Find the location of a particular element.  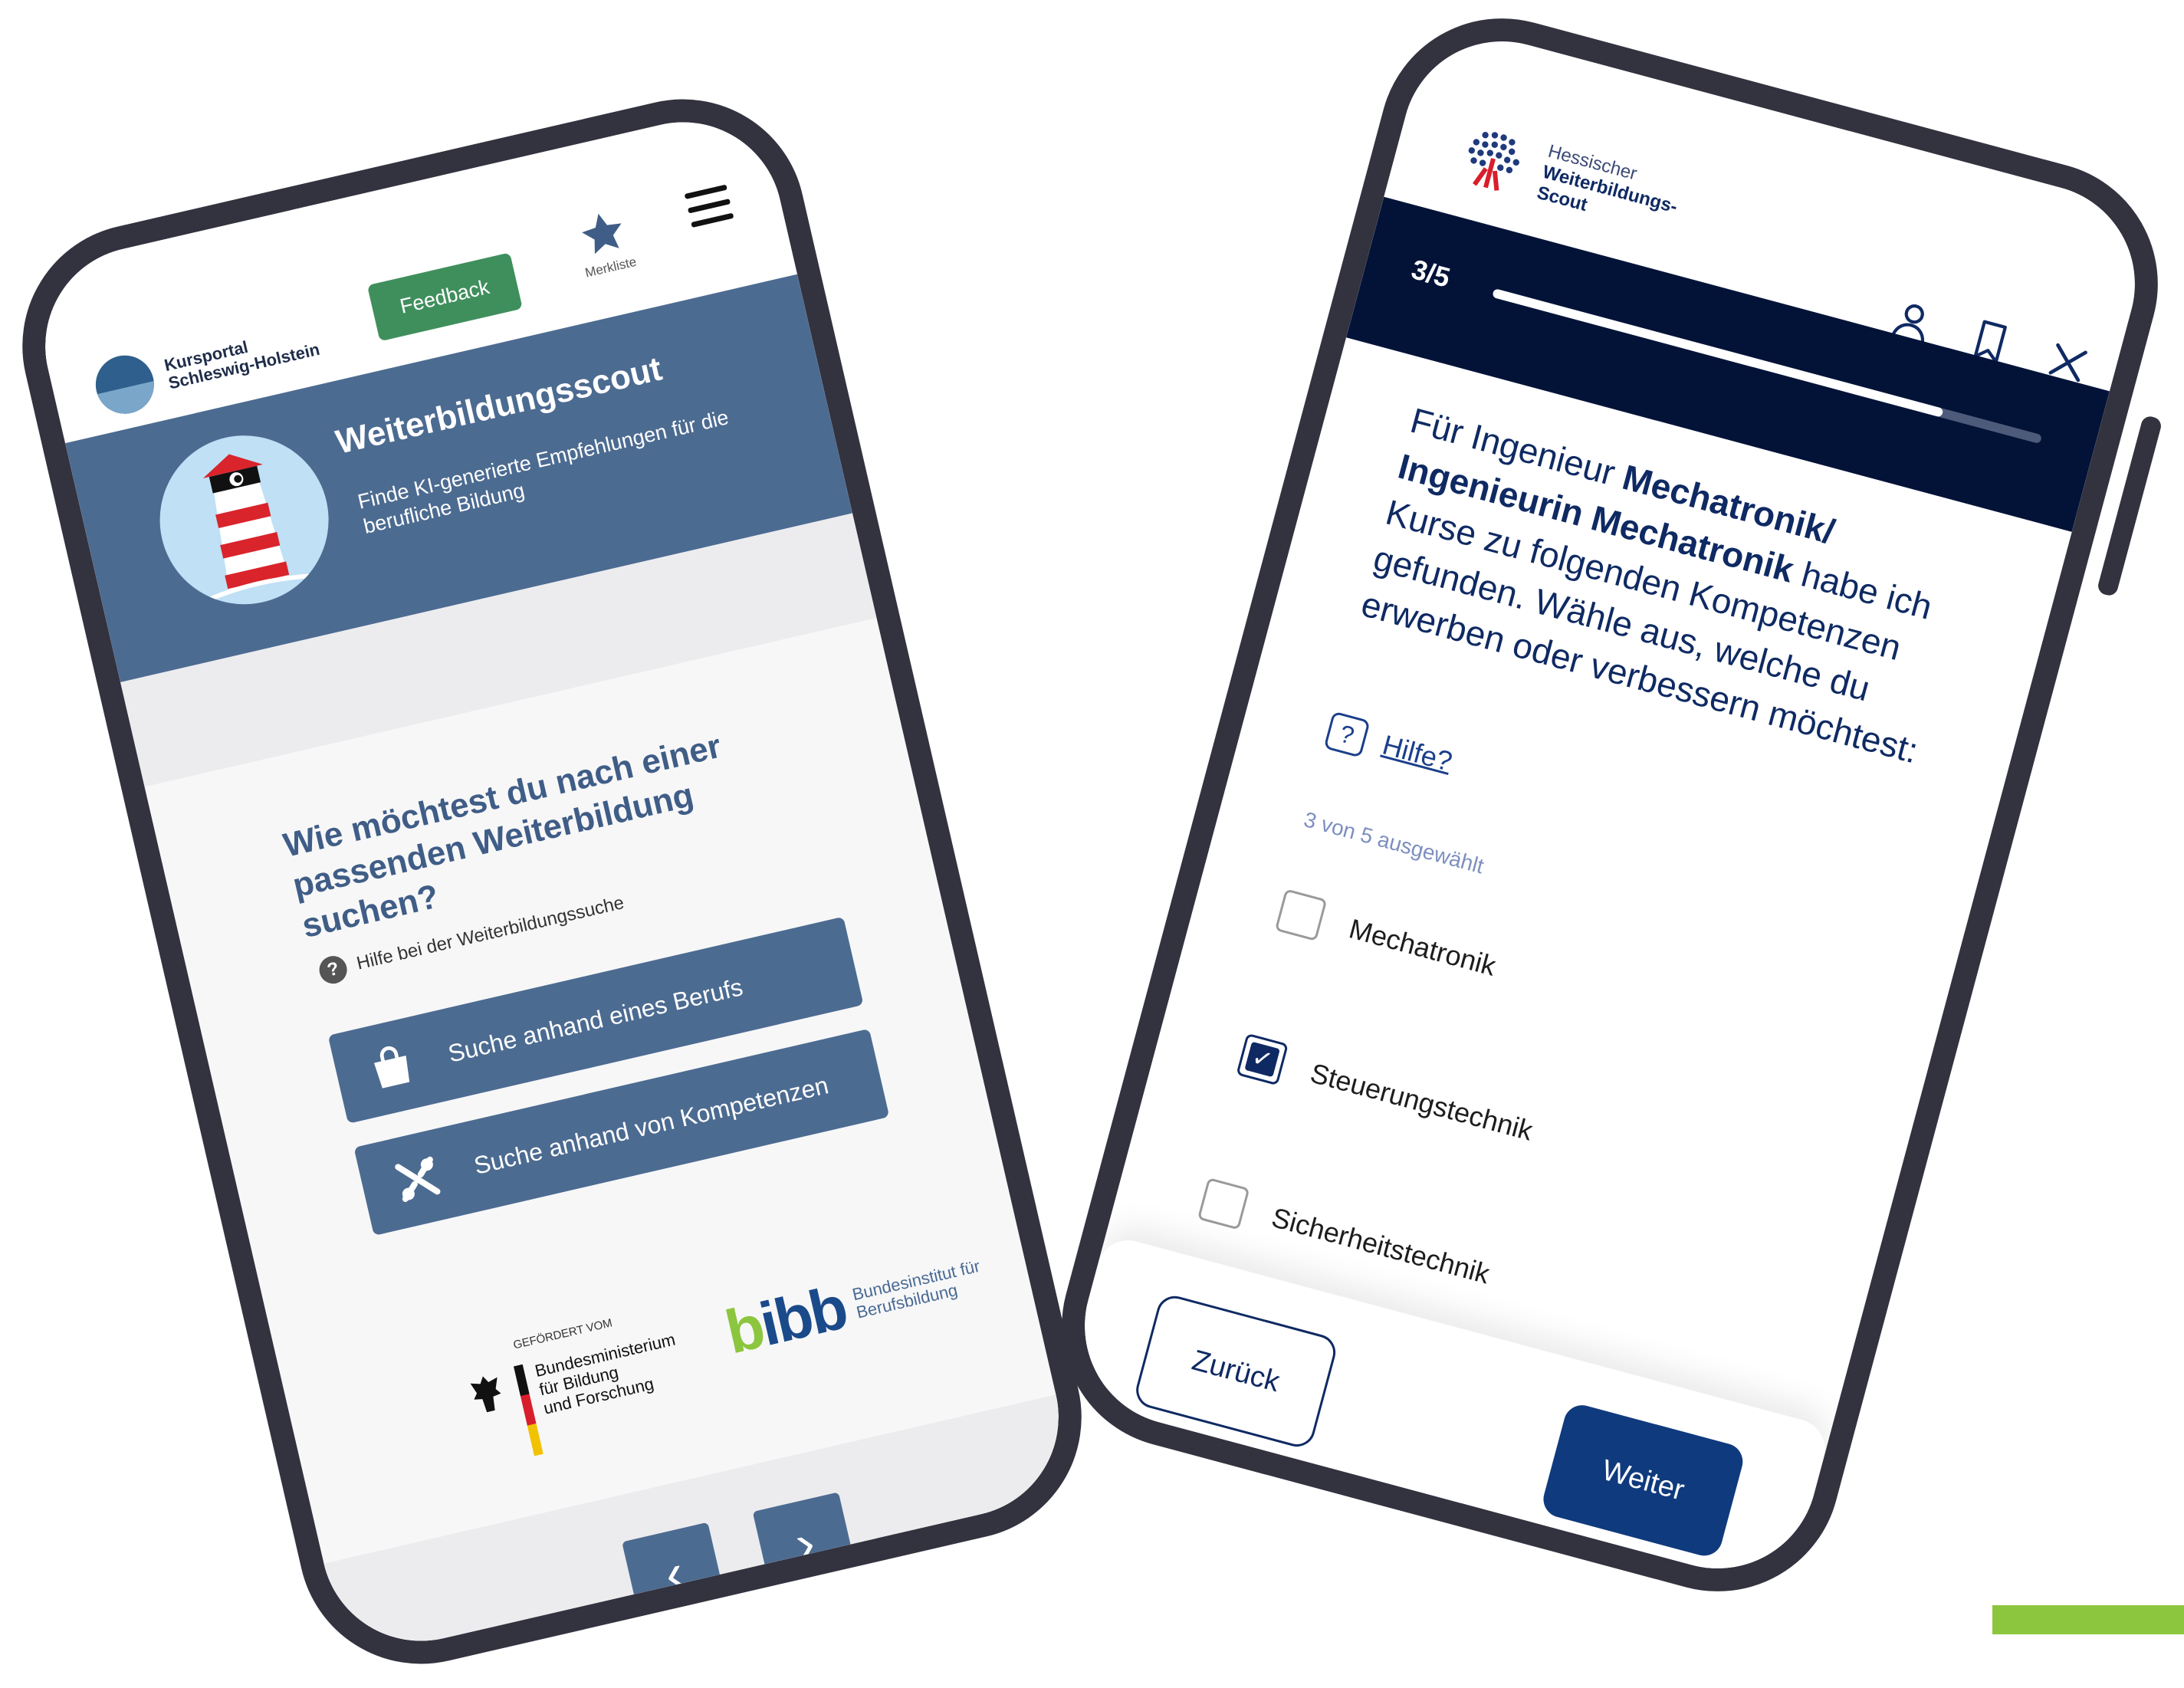

progress-label: 3/5 is located at coordinates (1431, 273).